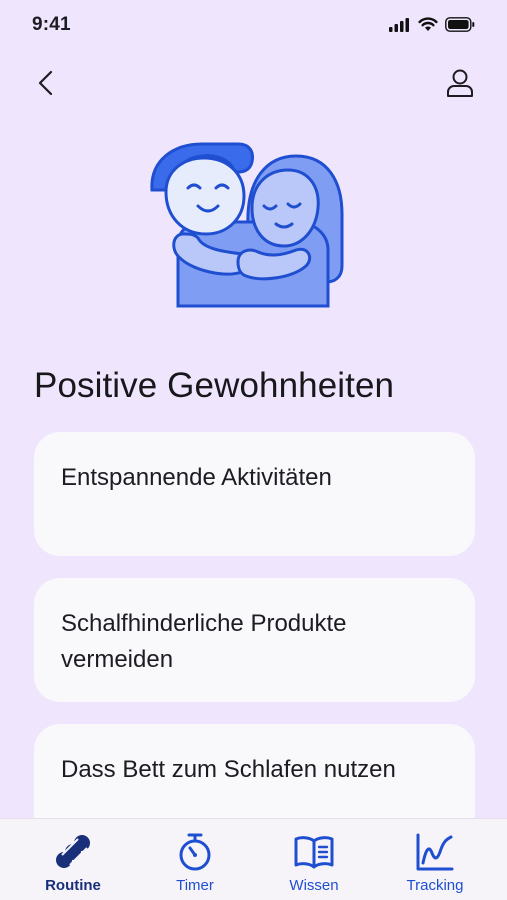  What do you see at coordinates (73, 851) in the screenshot?
I see `routine-icon` at bounding box center [73, 851].